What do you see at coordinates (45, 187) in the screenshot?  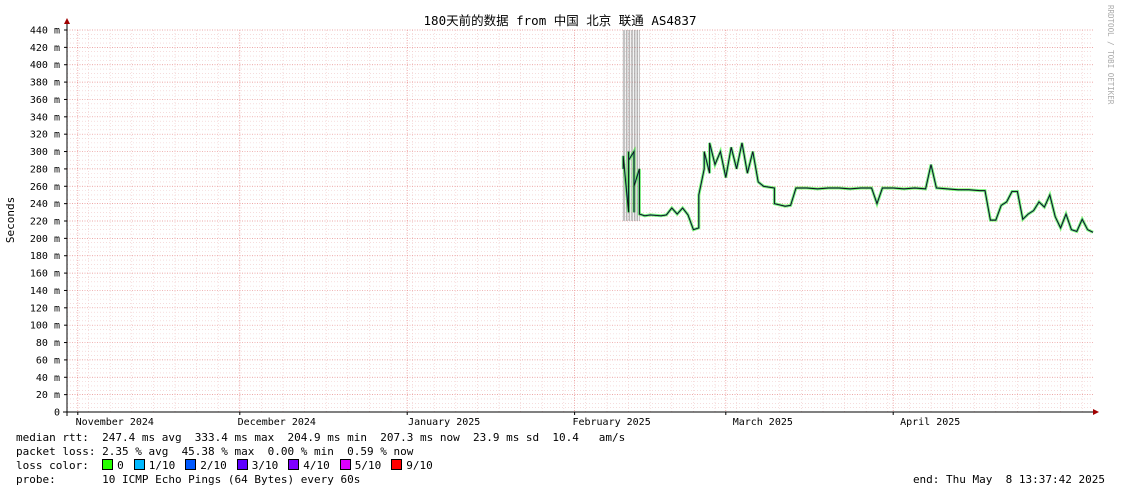 I see `y-tick-label: 260 m` at bounding box center [45, 187].